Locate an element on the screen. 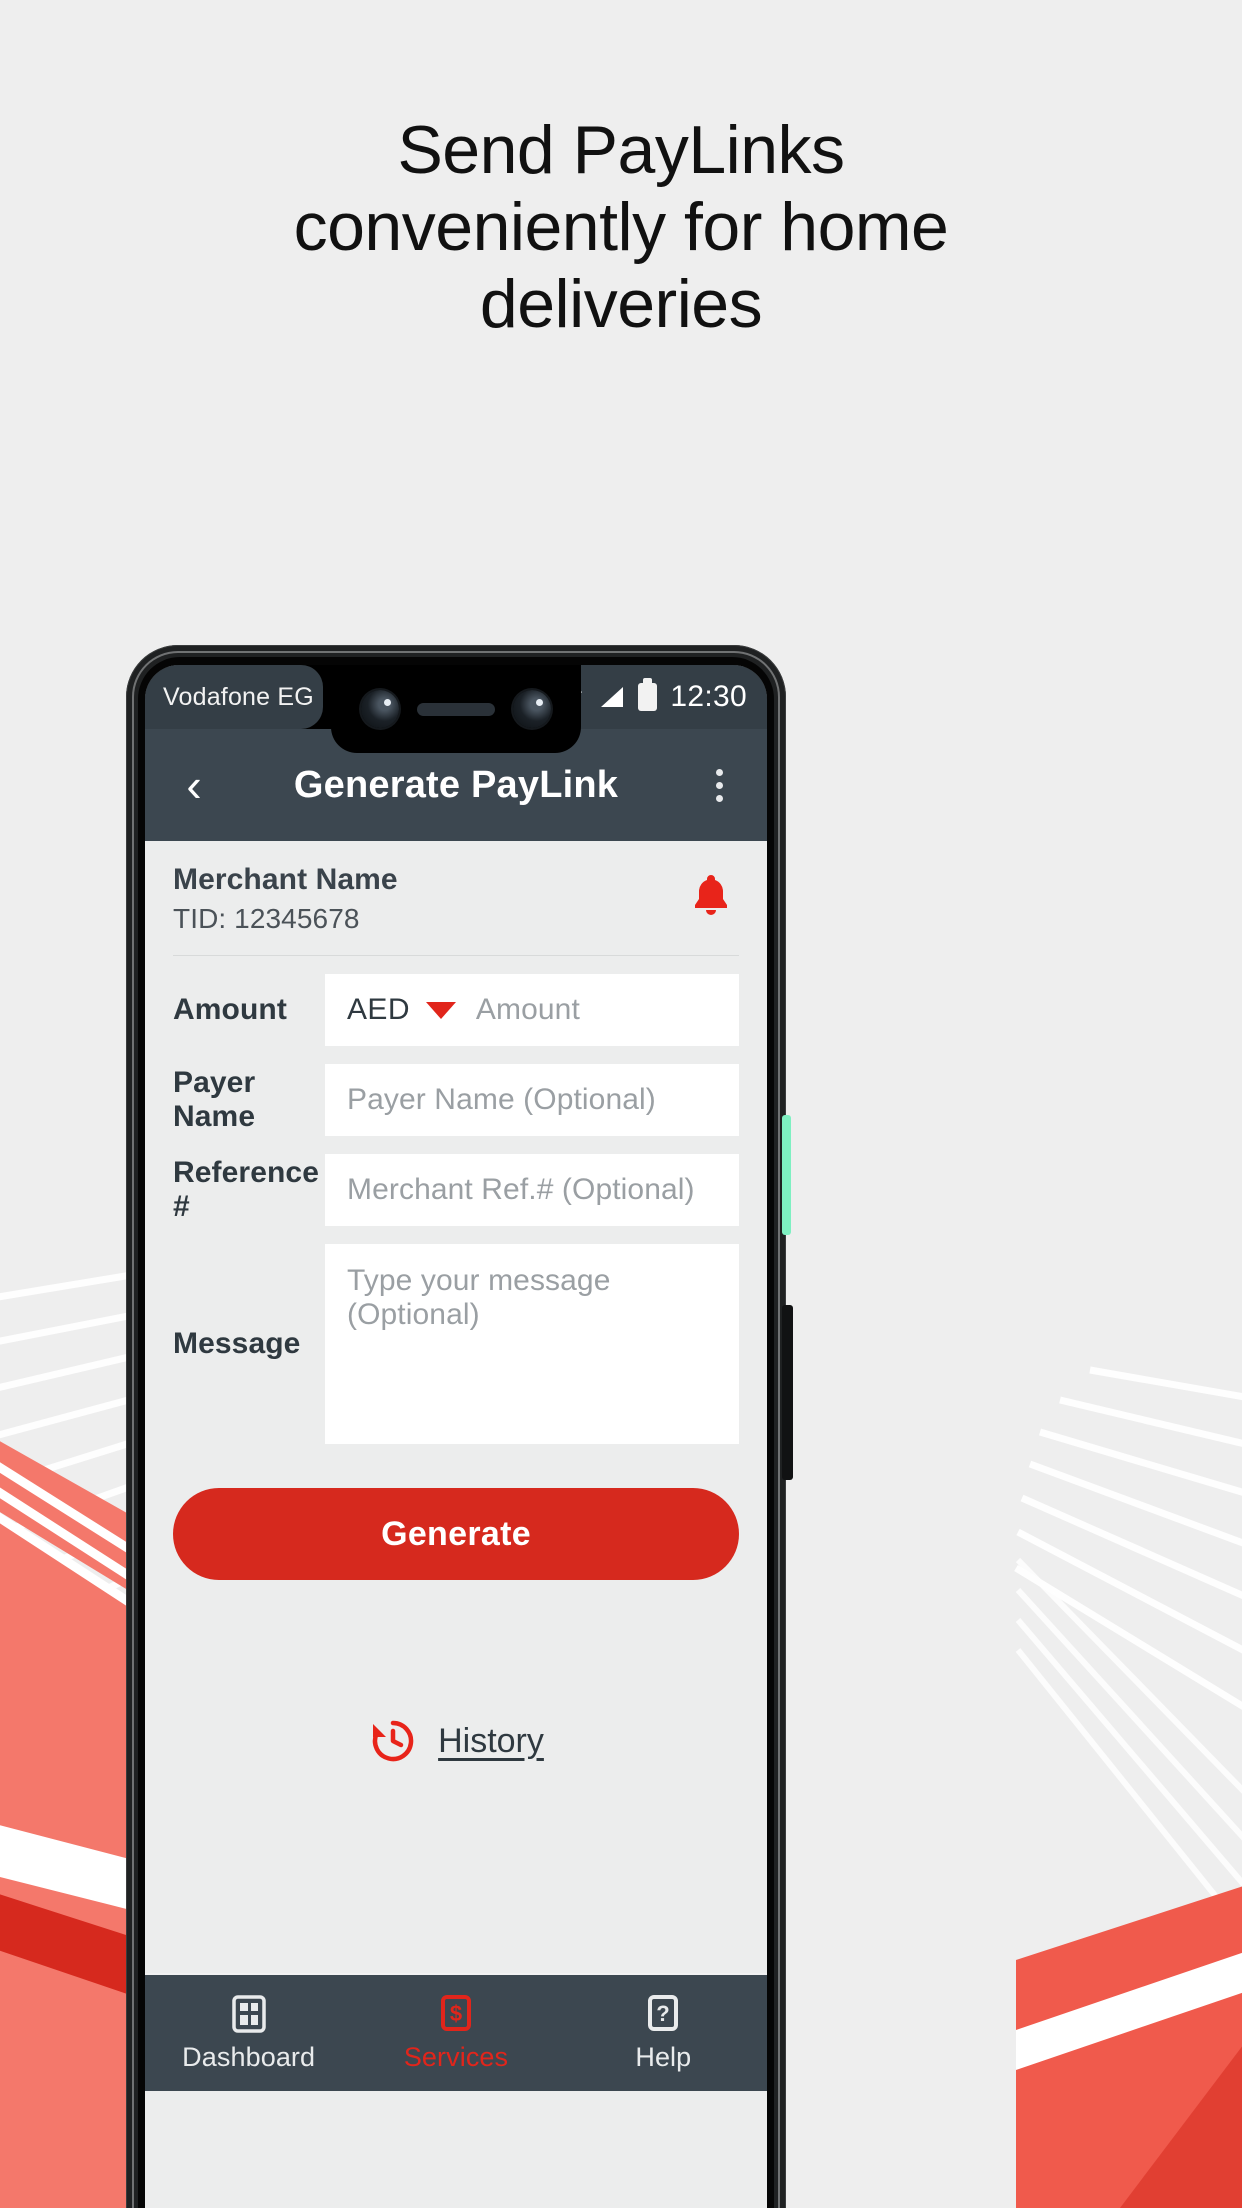 This screenshot has height=2208, width=1242. display-notch is located at coordinates (456, 709).